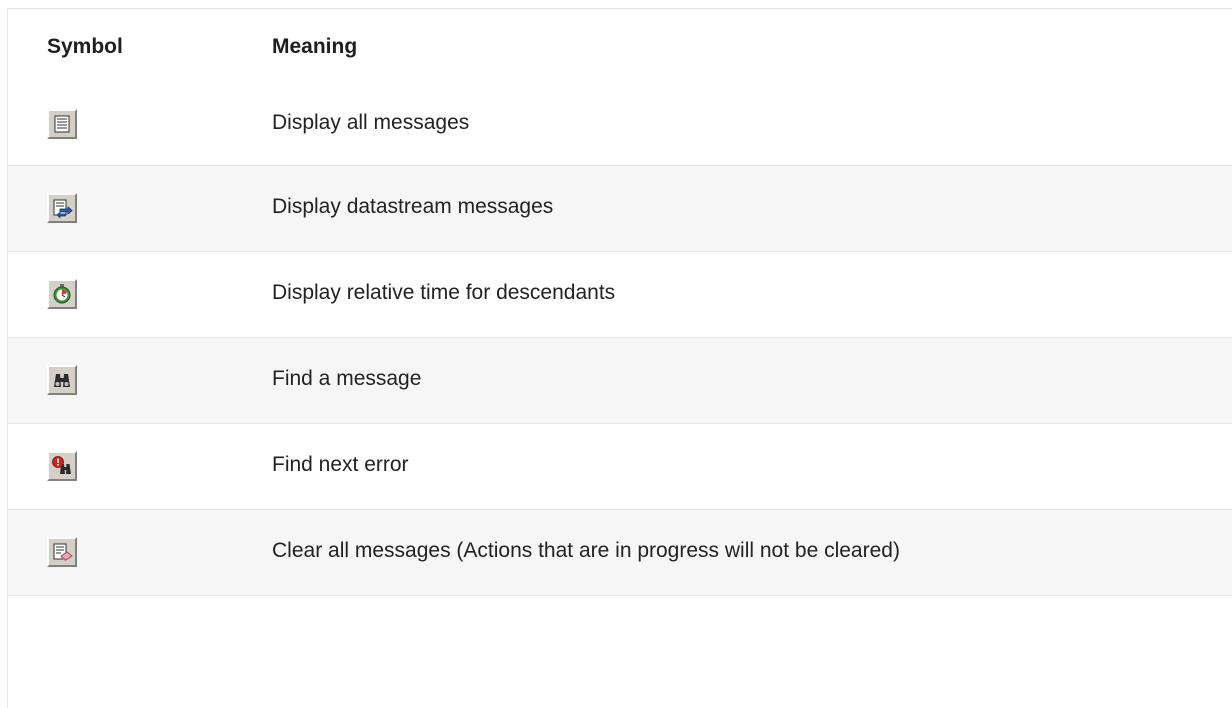 The height and width of the screenshot is (708, 1232). Describe the element at coordinates (620, 466) in the screenshot. I see `table-row: Find next error` at that location.